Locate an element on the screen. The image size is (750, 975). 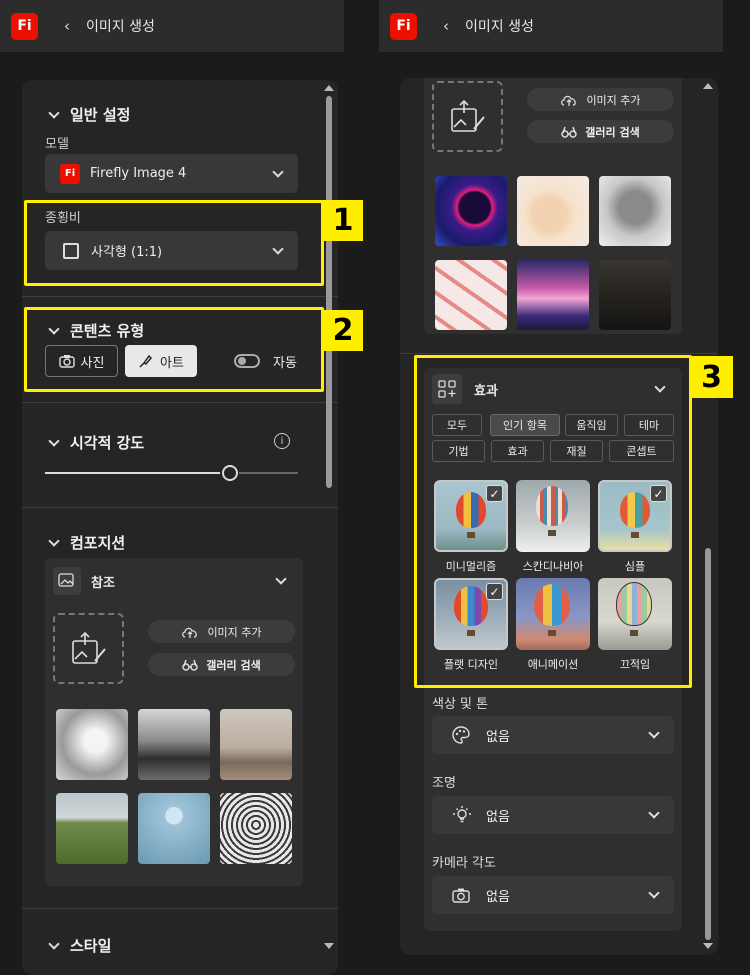
model-dropdown: Fi Firefly Image 4 is located at coordinates (171, 173).